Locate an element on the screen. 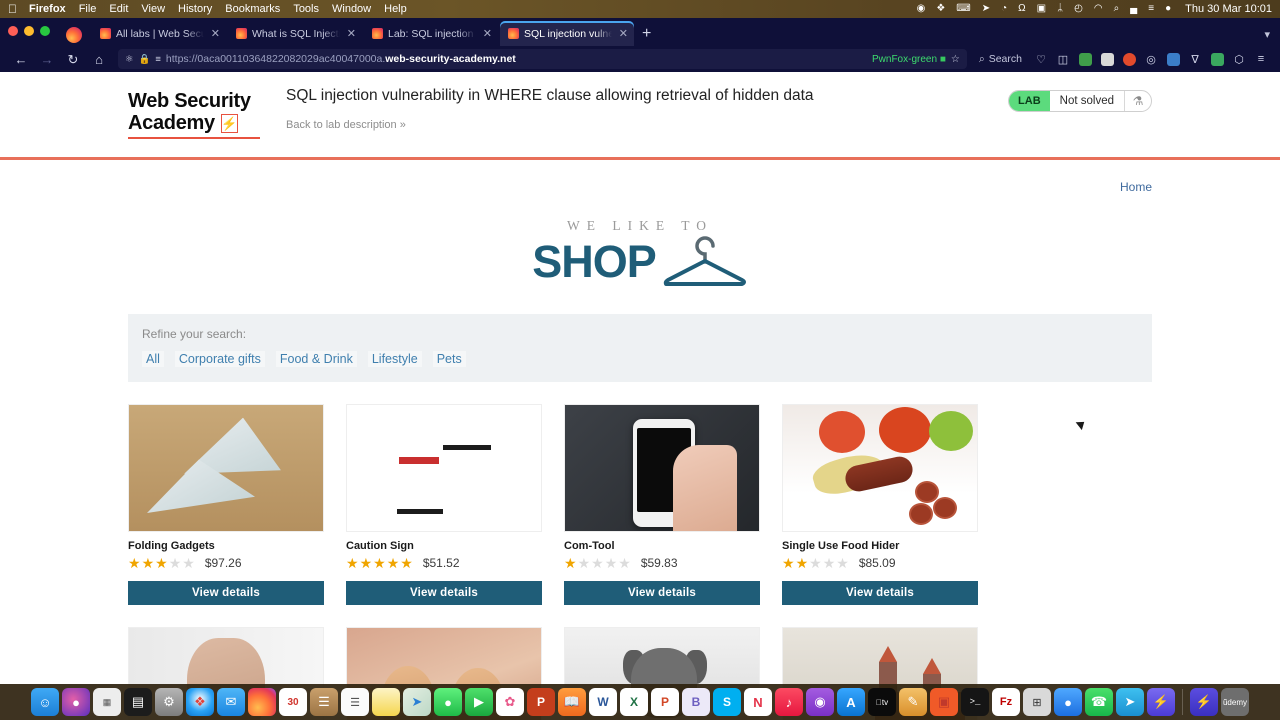 The image size is (1280, 720). launchpad-icon: ▦ is located at coordinates (107, 702).